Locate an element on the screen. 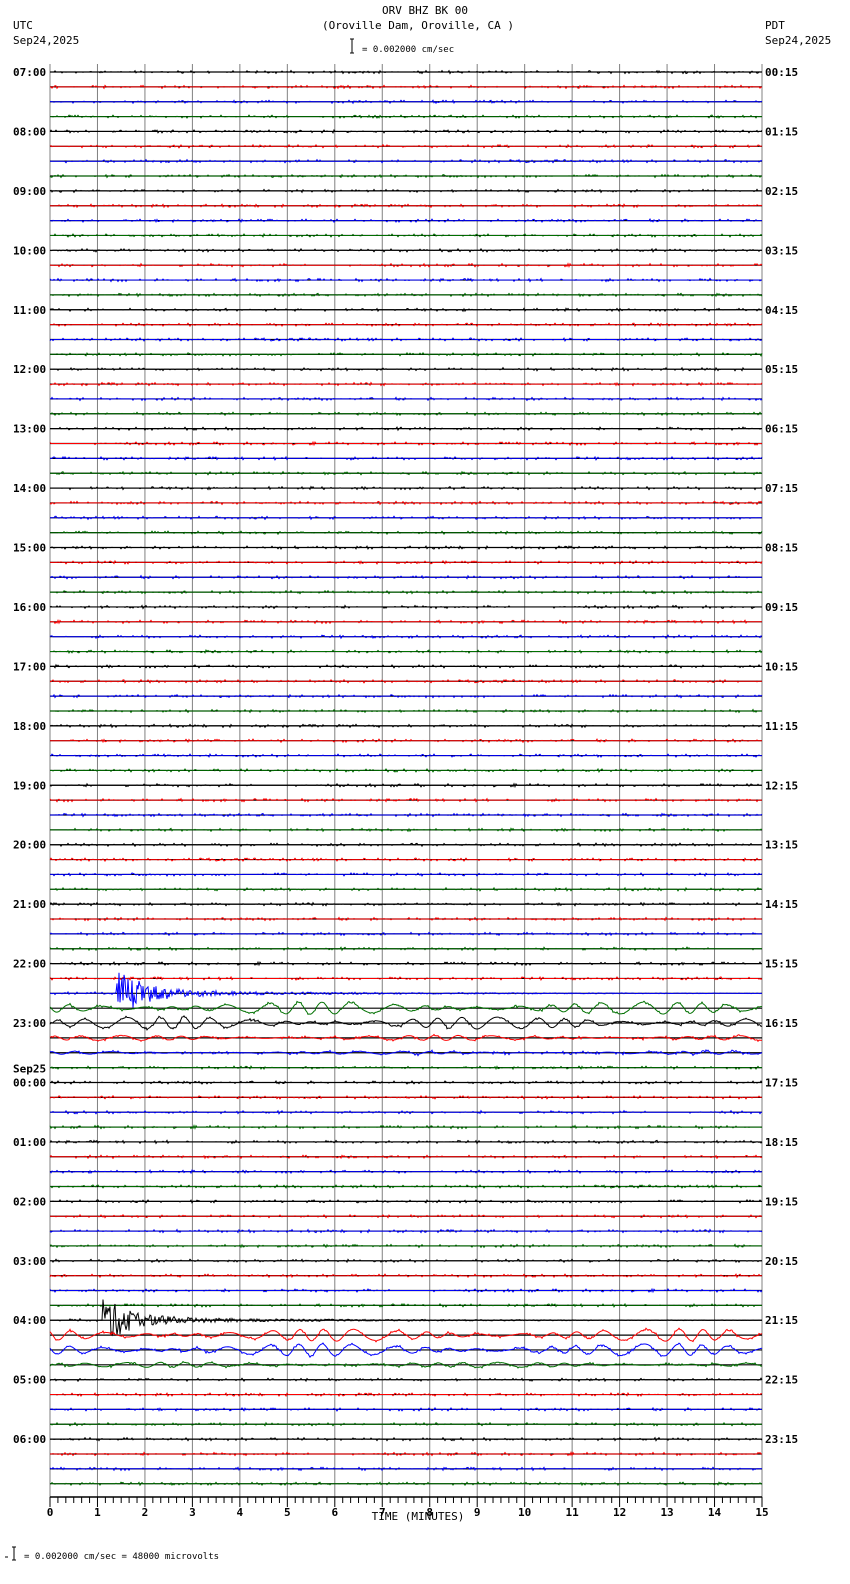 This screenshot has height=1584, width=850. utc-hour-label: 03:00 is located at coordinates (29, 1261).